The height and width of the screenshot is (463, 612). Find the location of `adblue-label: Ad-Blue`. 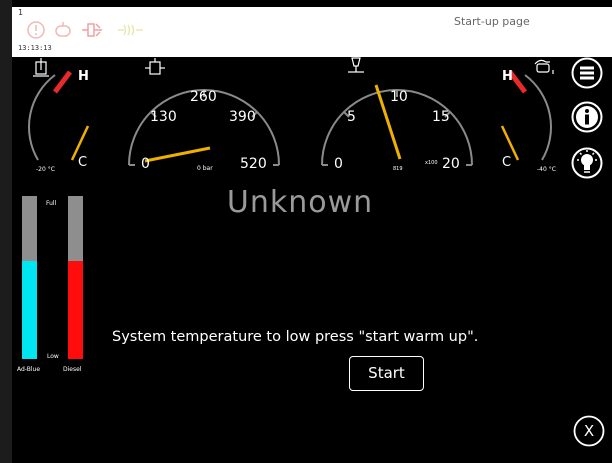

adblue-label: Ad-Blue is located at coordinates (29, 369).